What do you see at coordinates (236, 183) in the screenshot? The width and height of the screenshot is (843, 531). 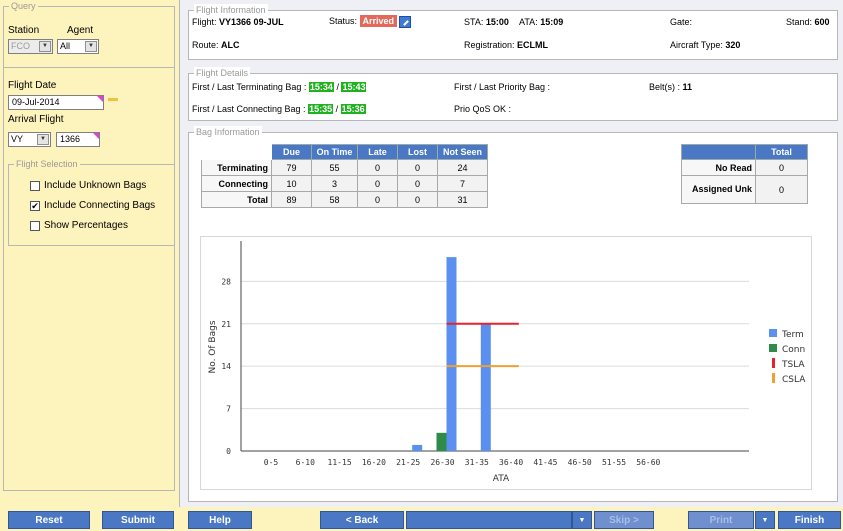 I see `row-header: Connecting` at bounding box center [236, 183].